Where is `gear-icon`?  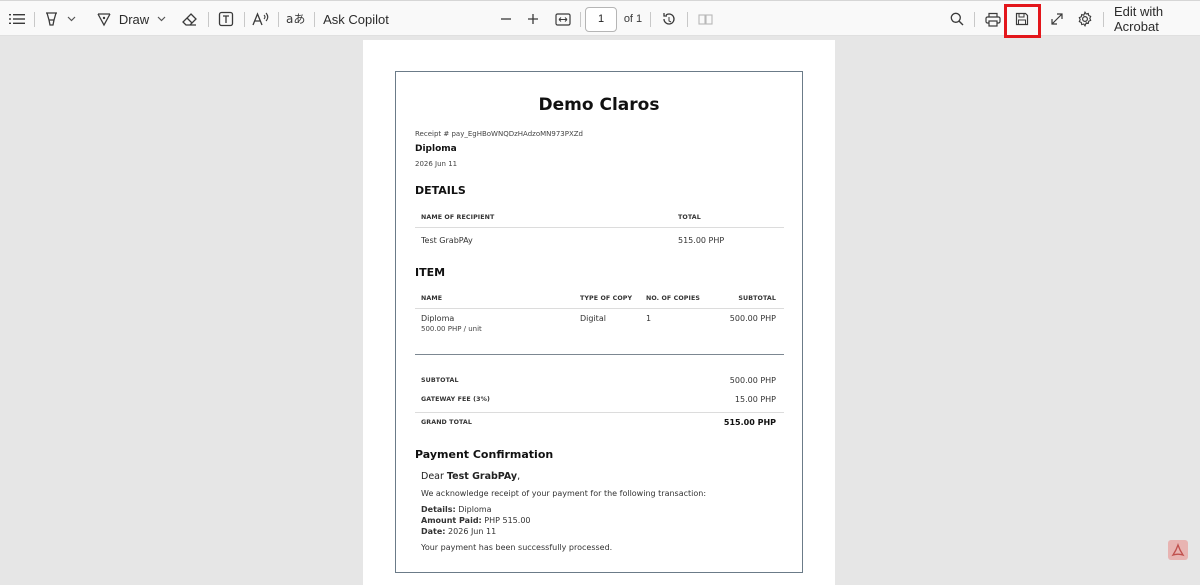
gear-icon is located at coordinates (1085, 19).